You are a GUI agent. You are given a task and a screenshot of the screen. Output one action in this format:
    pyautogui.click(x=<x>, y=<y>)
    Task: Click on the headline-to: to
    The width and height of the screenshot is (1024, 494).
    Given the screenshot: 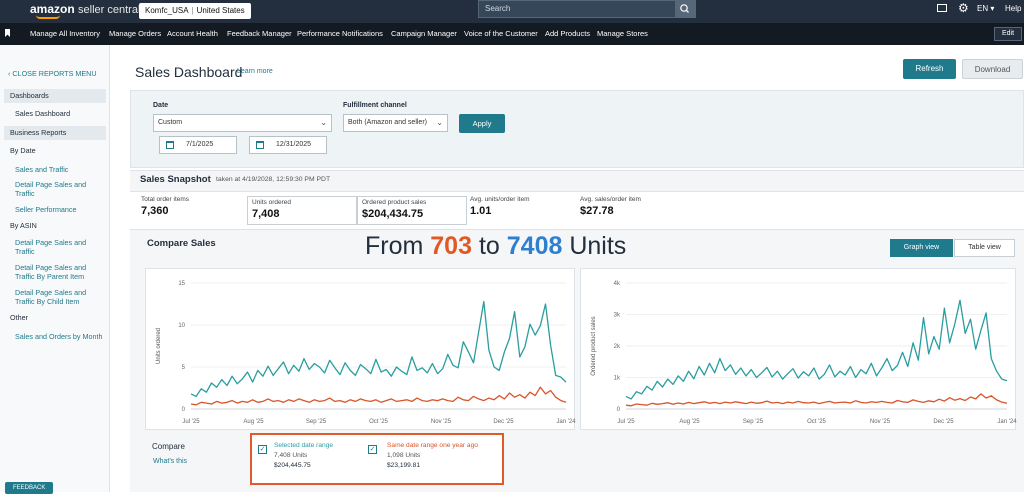 What is the action you would take?
    pyautogui.click(x=489, y=246)
    